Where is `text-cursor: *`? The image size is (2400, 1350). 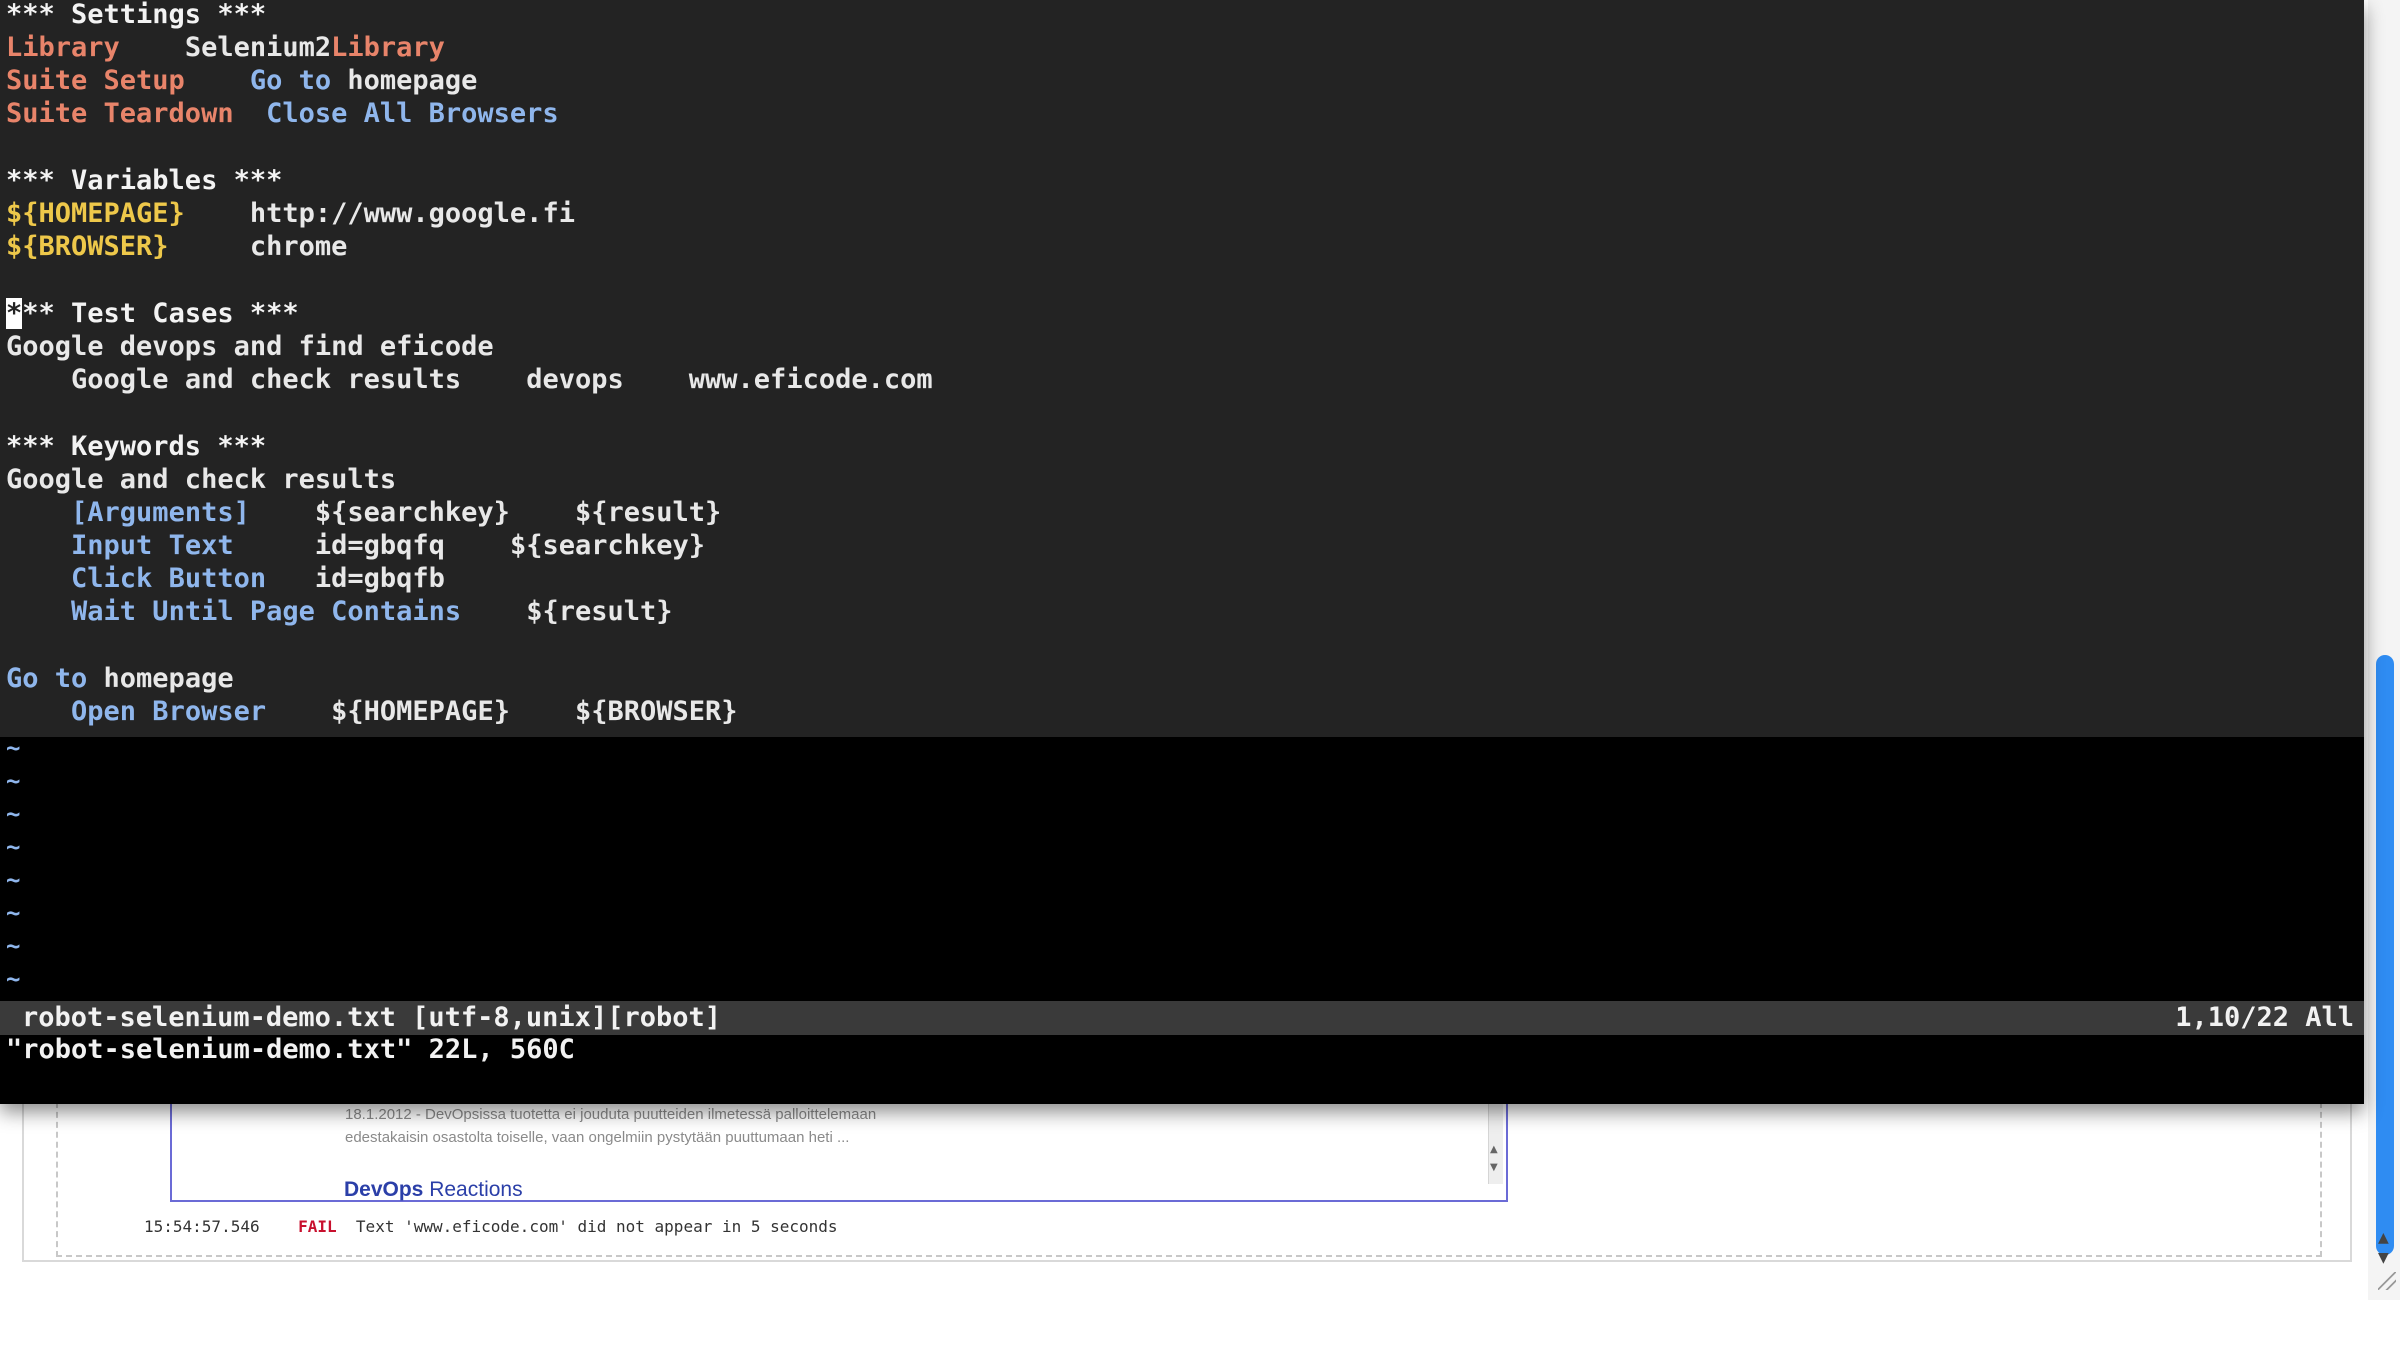 text-cursor: * is located at coordinates (14, 313).